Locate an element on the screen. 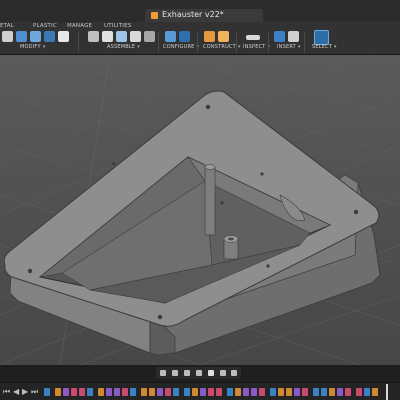 The image size is (400, 400). document-tab: Exhauster v22* is located at coordinates (204, 15).